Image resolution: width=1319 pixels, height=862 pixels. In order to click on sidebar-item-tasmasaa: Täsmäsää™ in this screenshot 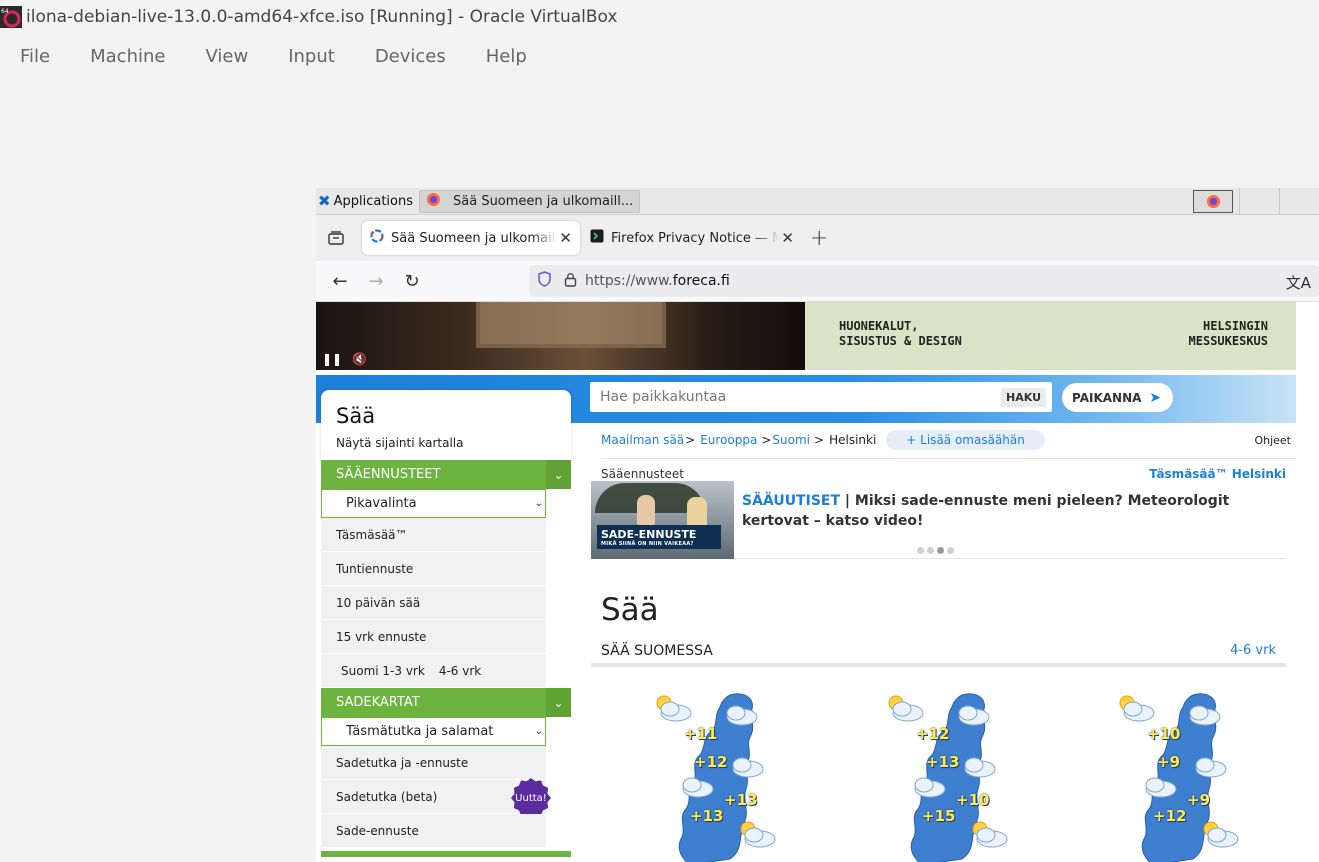, I will do `click(433, 535)`.